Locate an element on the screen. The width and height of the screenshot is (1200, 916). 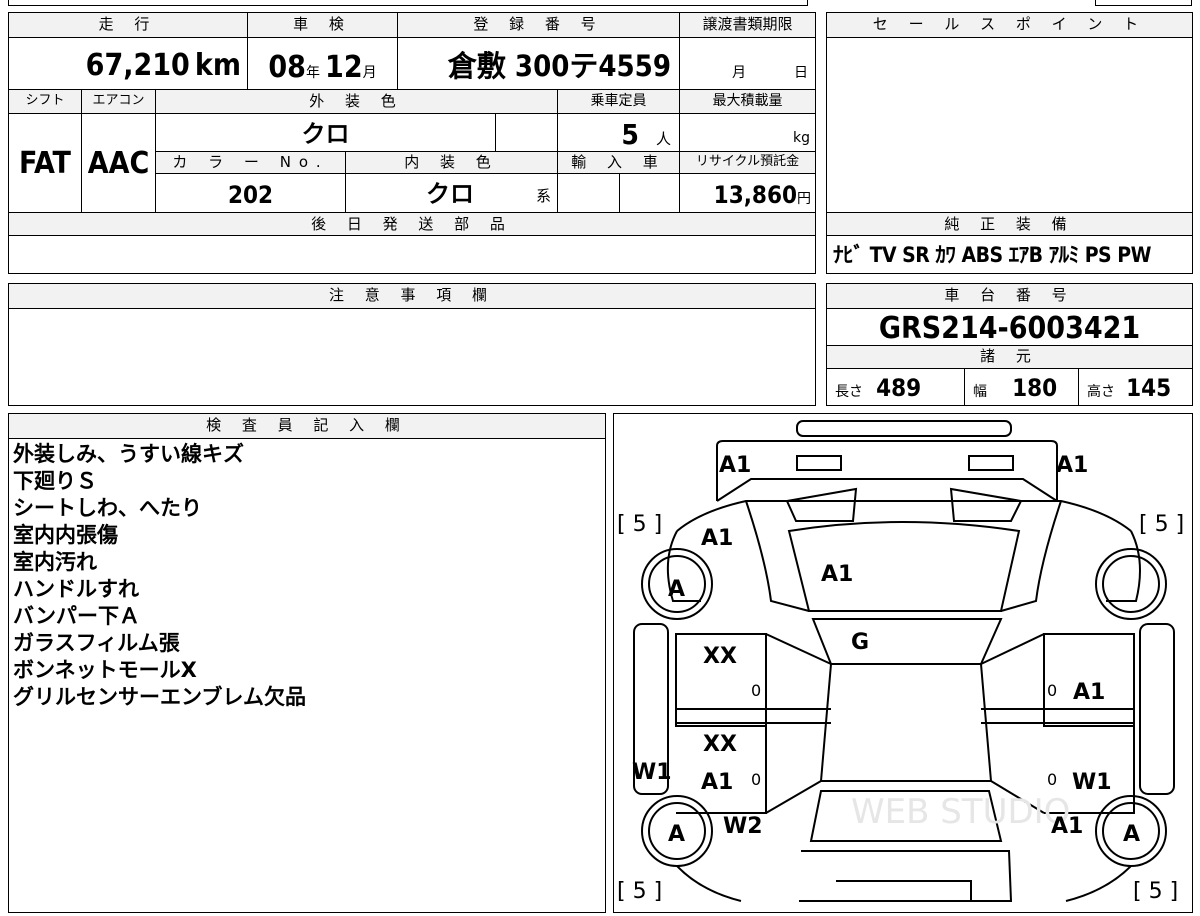
mark-rear-fender-l: W2 is located at coordinates (743, 826).